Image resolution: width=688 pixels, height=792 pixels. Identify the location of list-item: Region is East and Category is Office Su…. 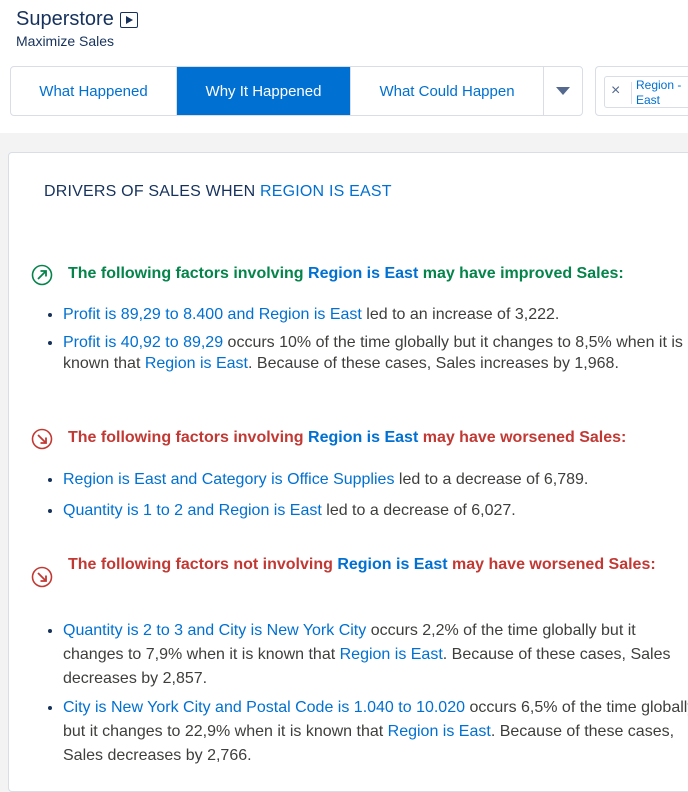
(375, 479).